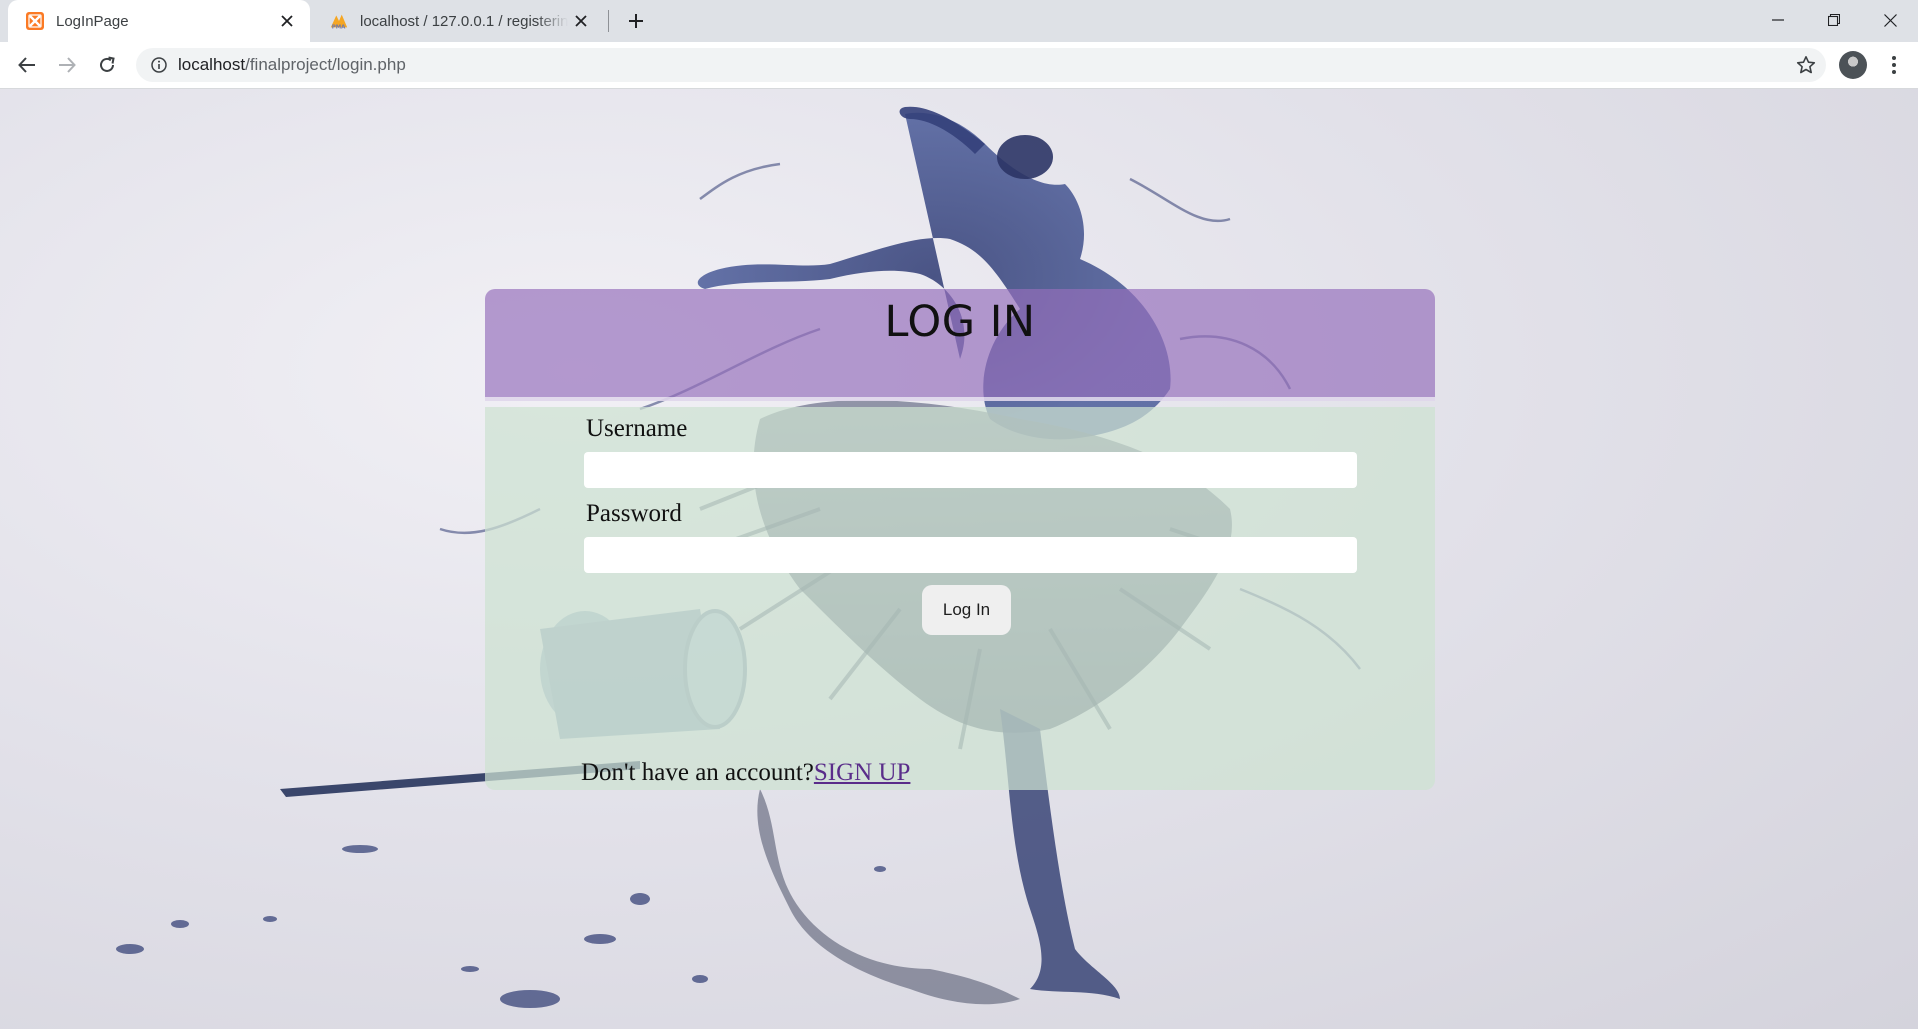 The width and height of the screenshot is (1918, 1029). I want to click on signup-line: Don't have an account?SIGN UP, so click(745, 773).